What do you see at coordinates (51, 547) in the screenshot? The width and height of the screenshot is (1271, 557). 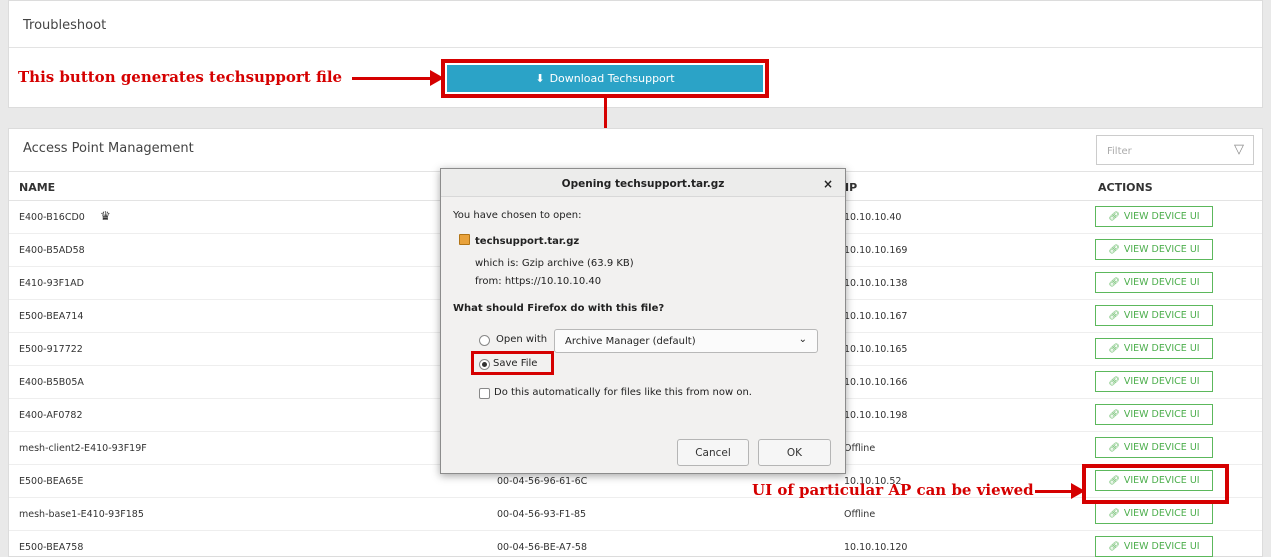 I see `ap-name: E500-BEA758` at bounding box center [51, 547].